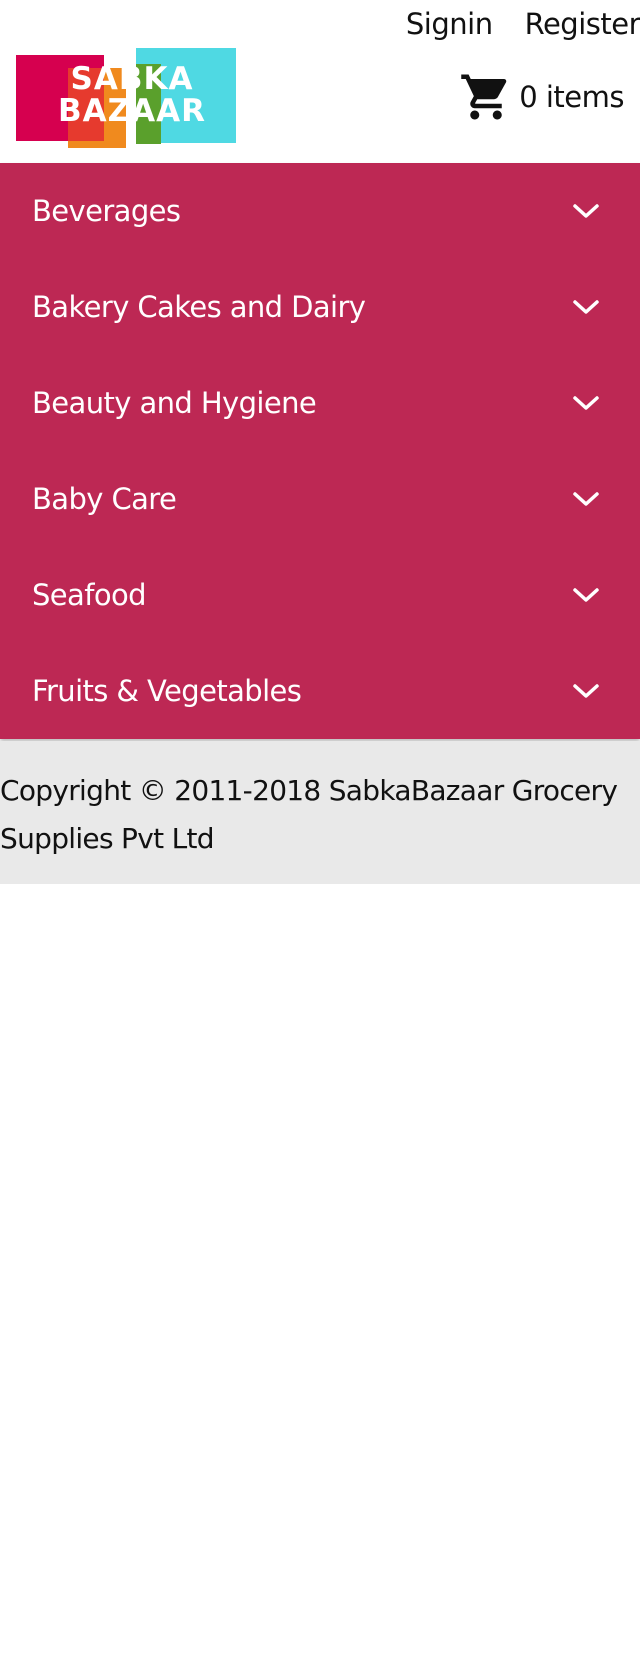 The height and width of the screenshot is (1664, 640). I want to click on category-label: Beverages, so click(106, 211).